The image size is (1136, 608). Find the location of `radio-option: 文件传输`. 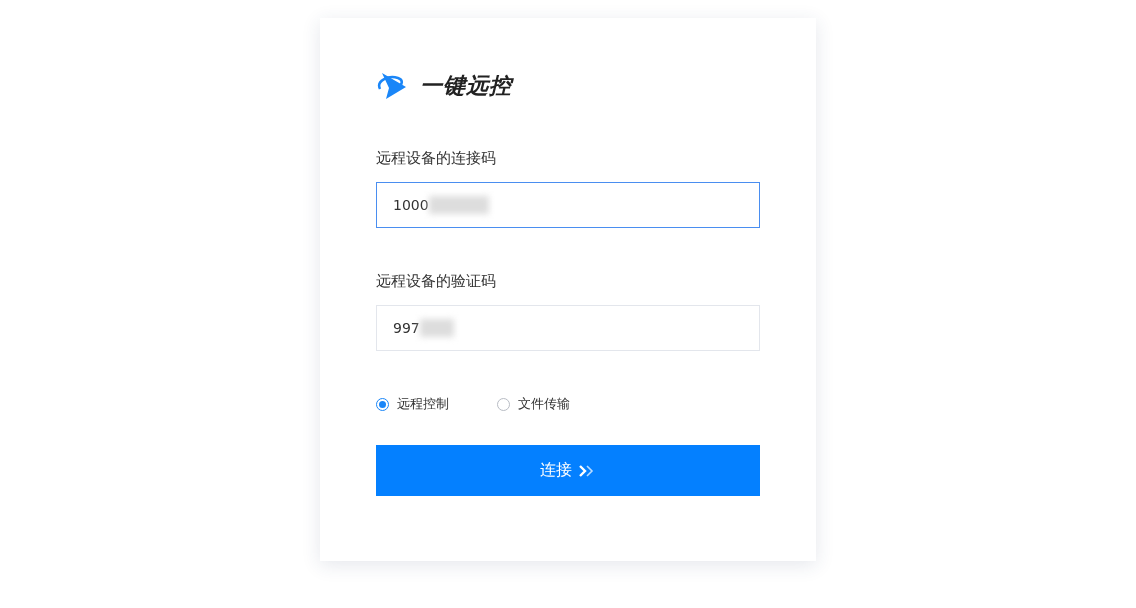

radio-option: 文件传输 is located at coordinates (533, 404).